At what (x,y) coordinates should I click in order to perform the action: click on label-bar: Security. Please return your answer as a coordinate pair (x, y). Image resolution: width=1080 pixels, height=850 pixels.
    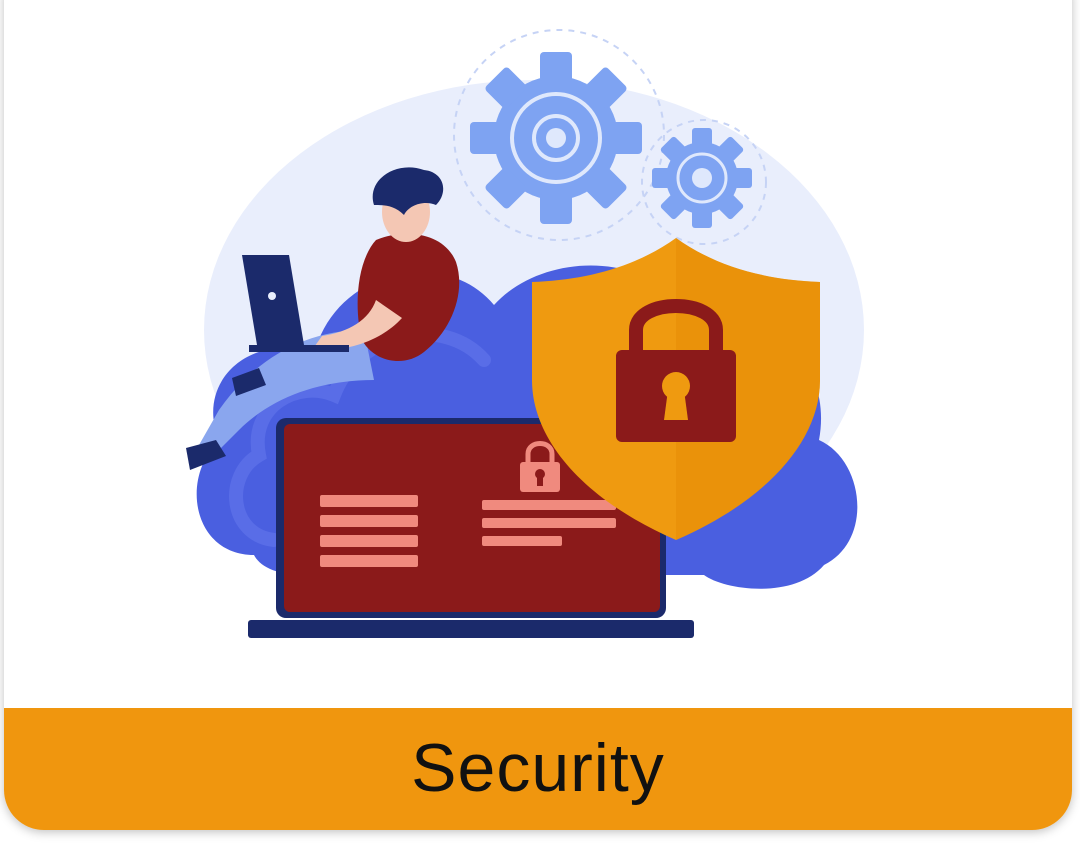
    Looking at the image, I should click on (538, 769).